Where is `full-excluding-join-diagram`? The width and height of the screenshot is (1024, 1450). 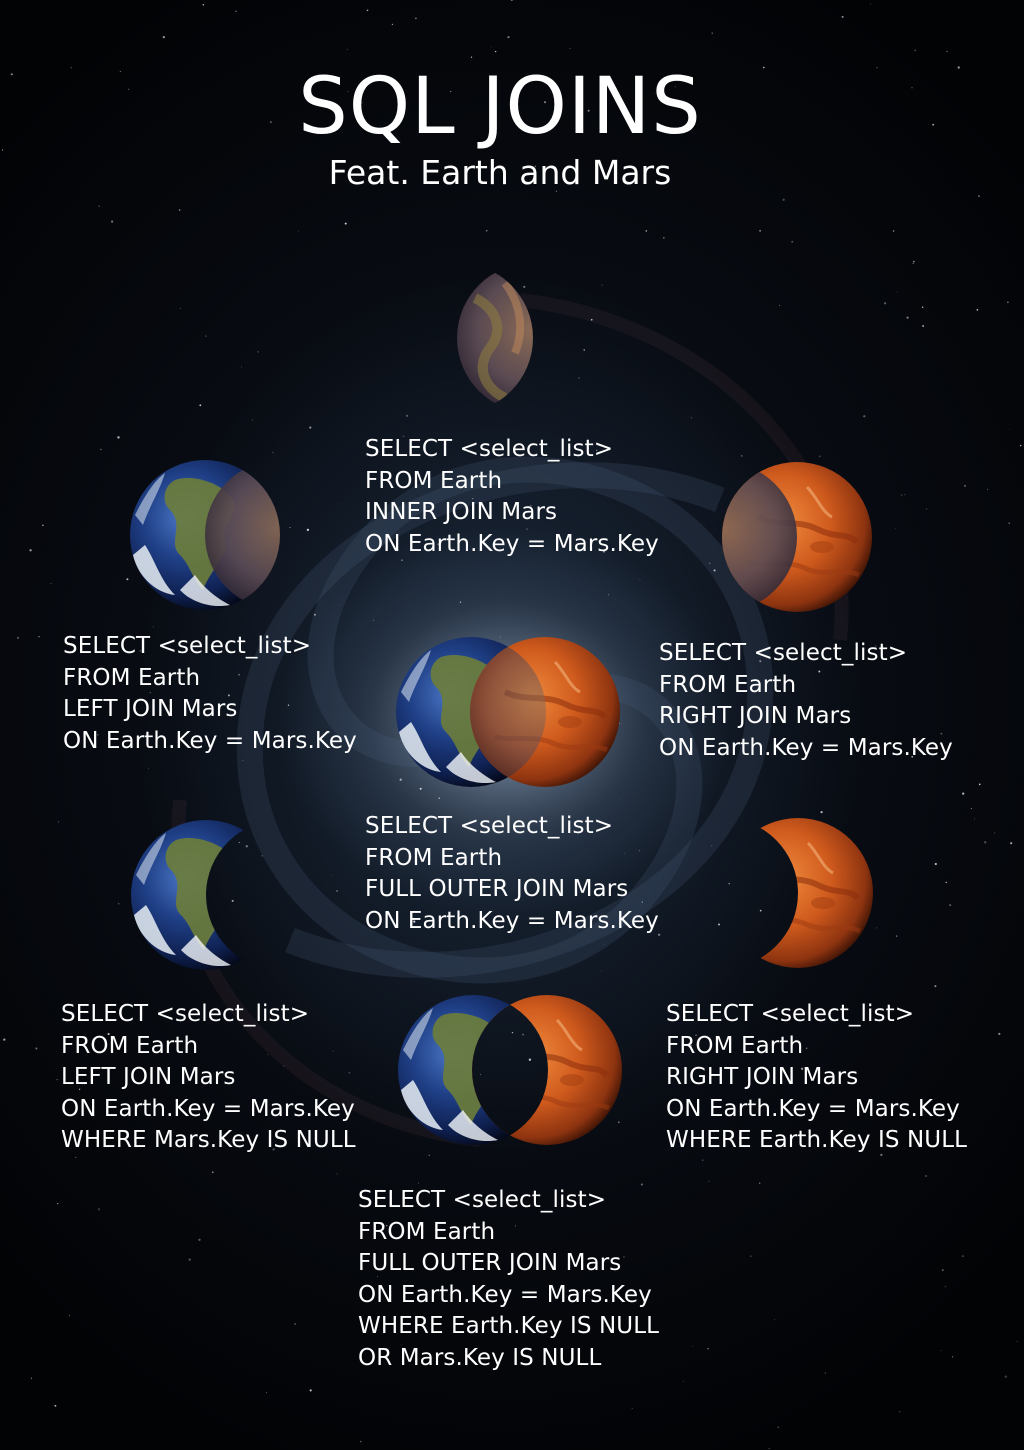 full-excluding-join-diagram is located at coordinates (510, 1070).